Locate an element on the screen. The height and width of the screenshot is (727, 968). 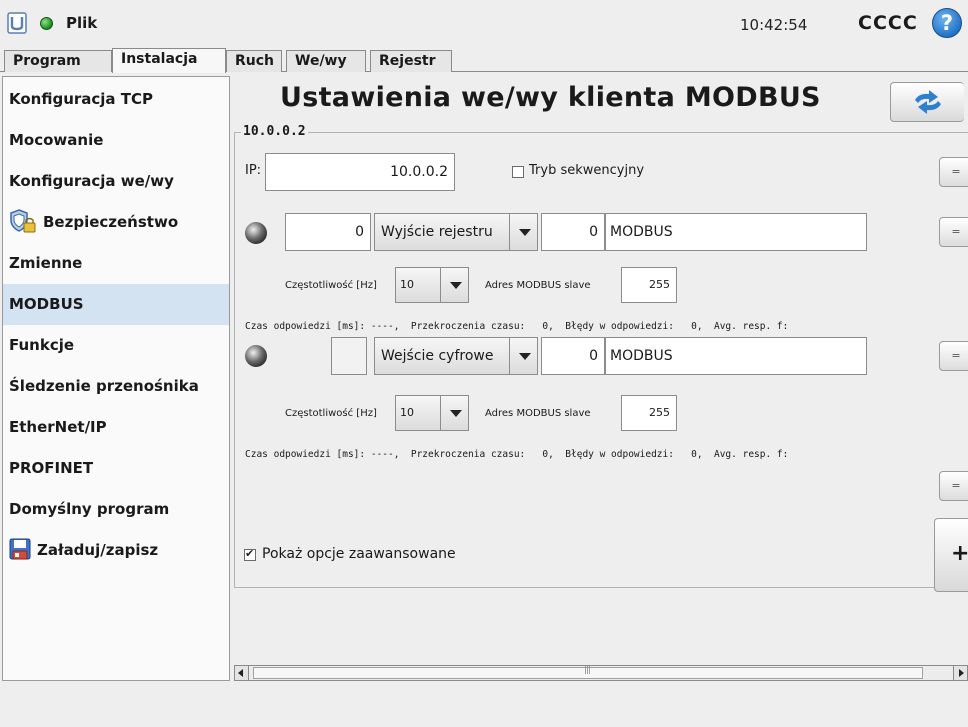
sidebar-item-mounting: Mocowanie is located at coordinates (116, 140).